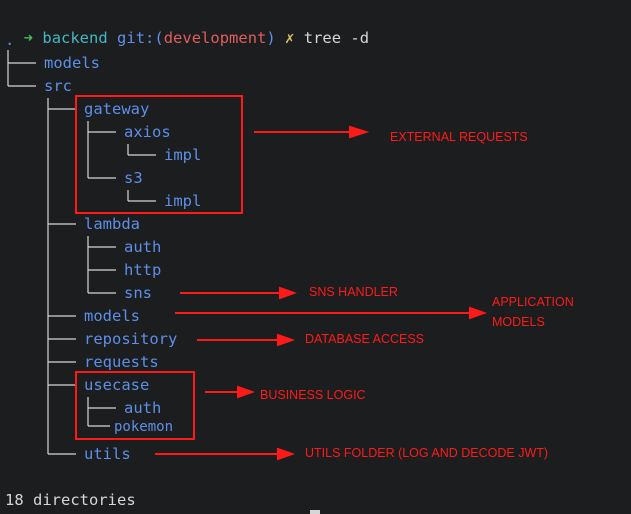 The width and height of the screenshot is (631, 514). Describe the element at coordinates (112, 224) in the screenshot. I see `tree-item-lambda: lambda` at that location.